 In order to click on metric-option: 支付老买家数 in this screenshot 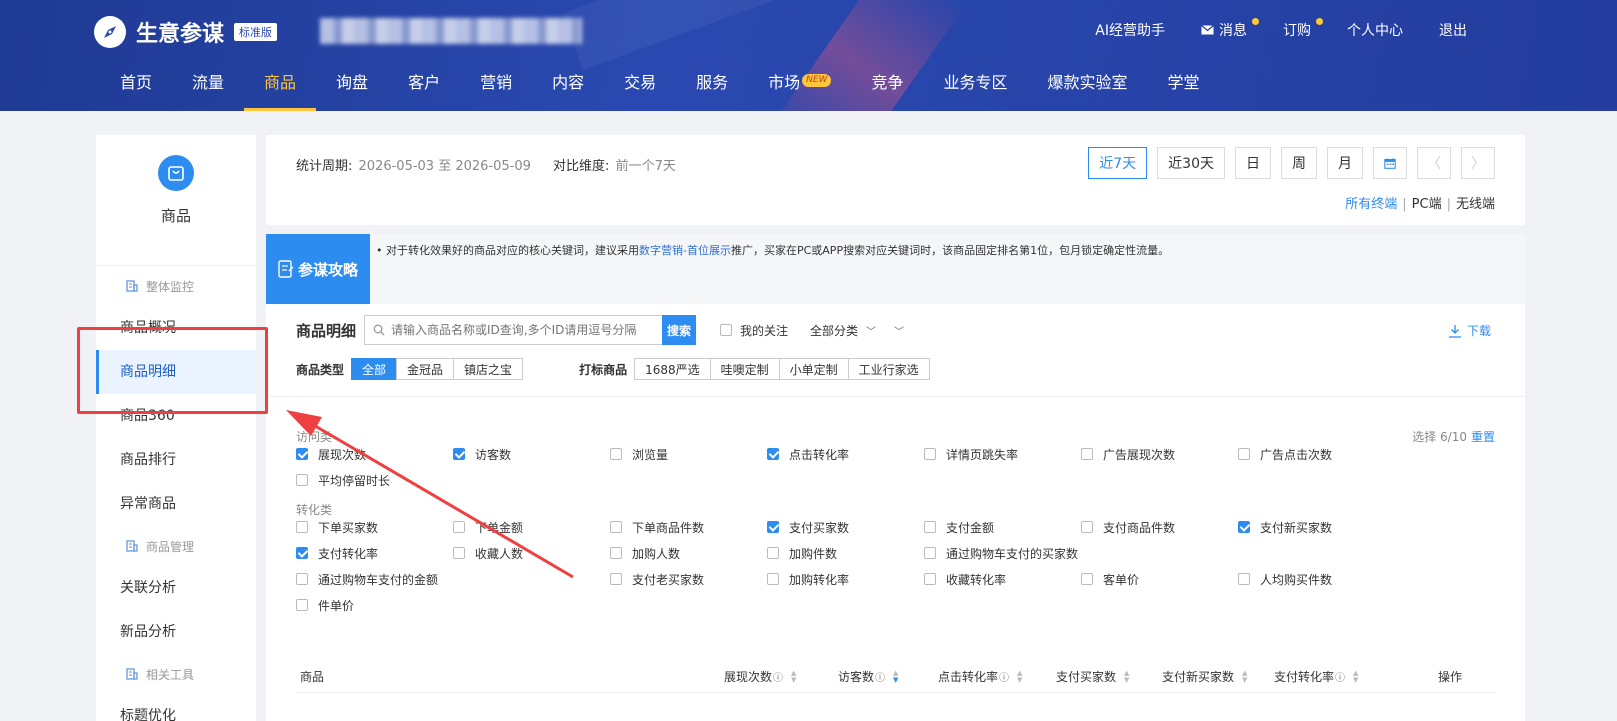, I will do `click(688, 579)`.